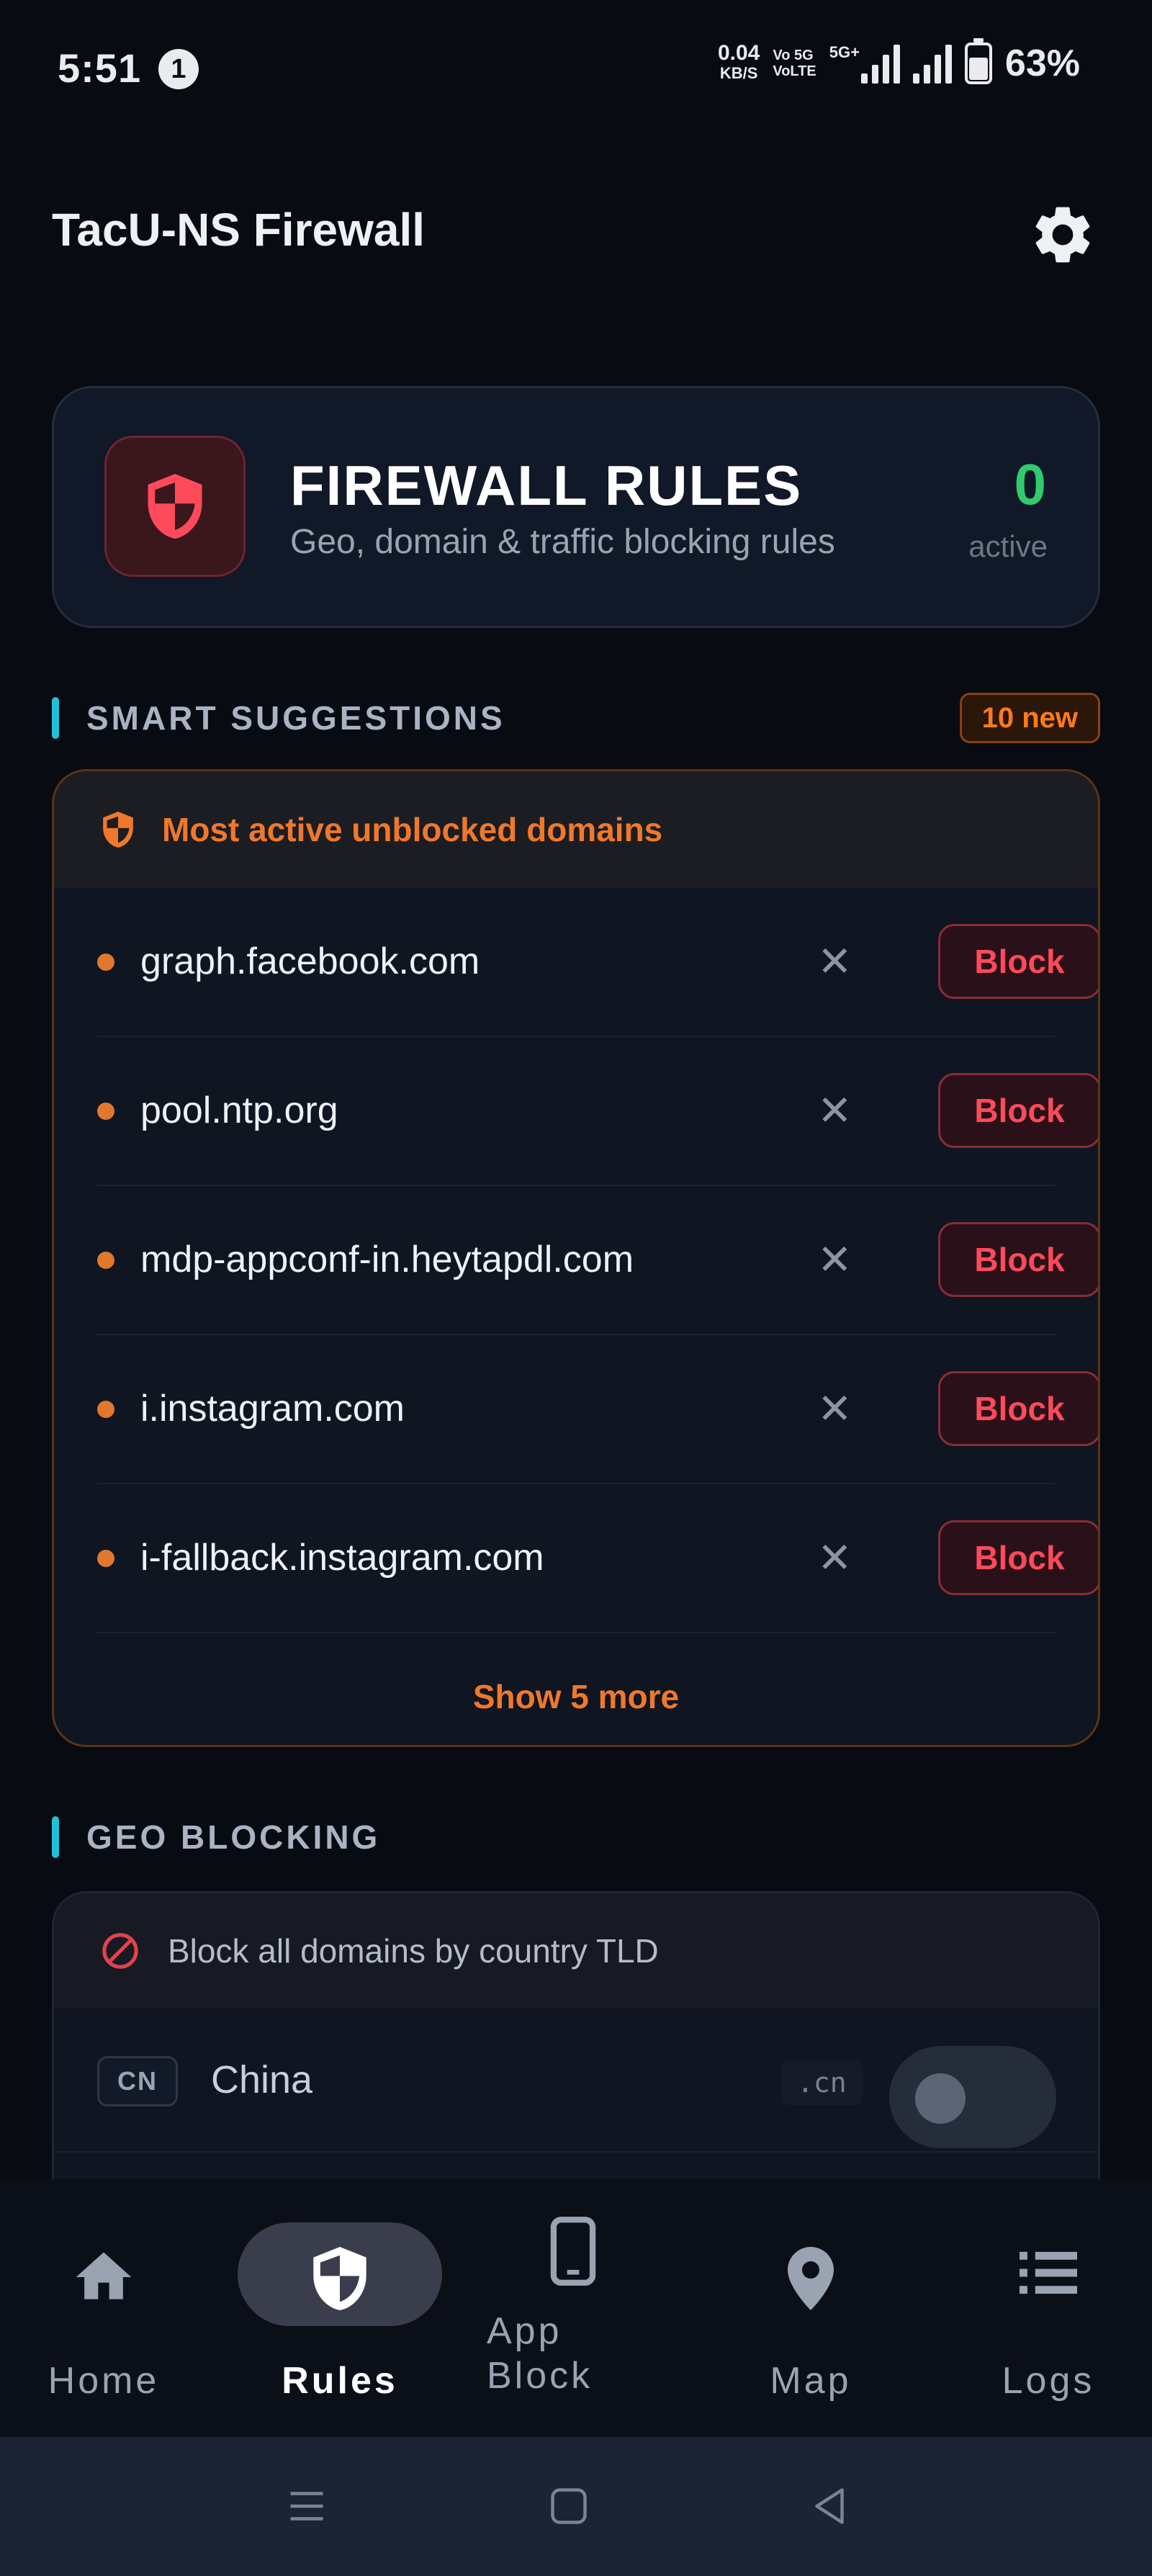 This screenshot has width=1152, height=2576. What do you see at coordinates (794, 71) in the screenshot?
I see `volte-bottom: VoLTE` at bounding box center [794, 71].